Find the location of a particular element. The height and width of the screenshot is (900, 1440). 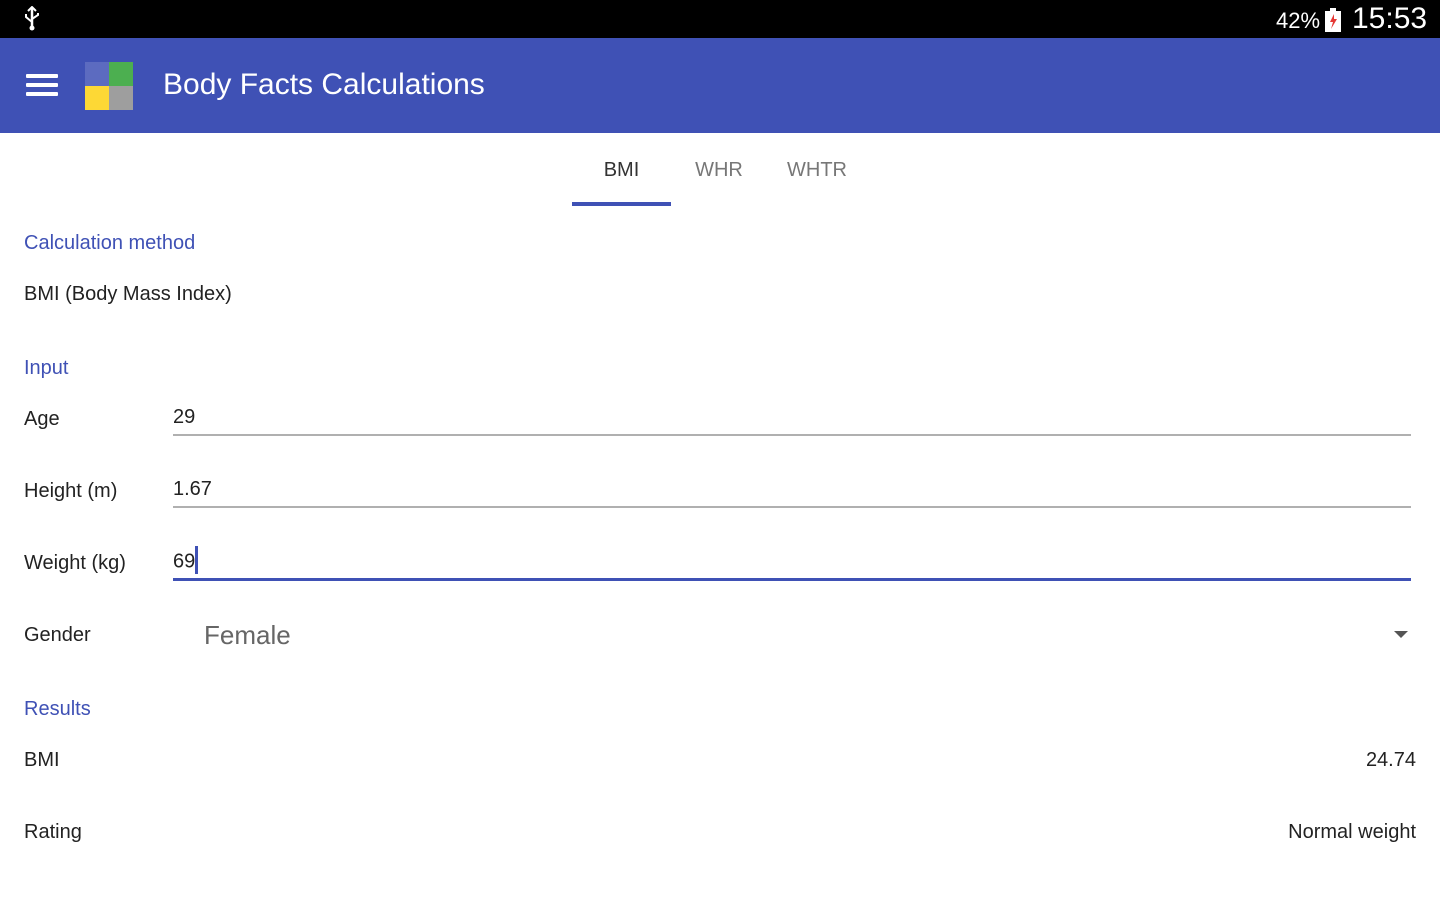

height-field: 1.67 is located at coordinates (192, 489).